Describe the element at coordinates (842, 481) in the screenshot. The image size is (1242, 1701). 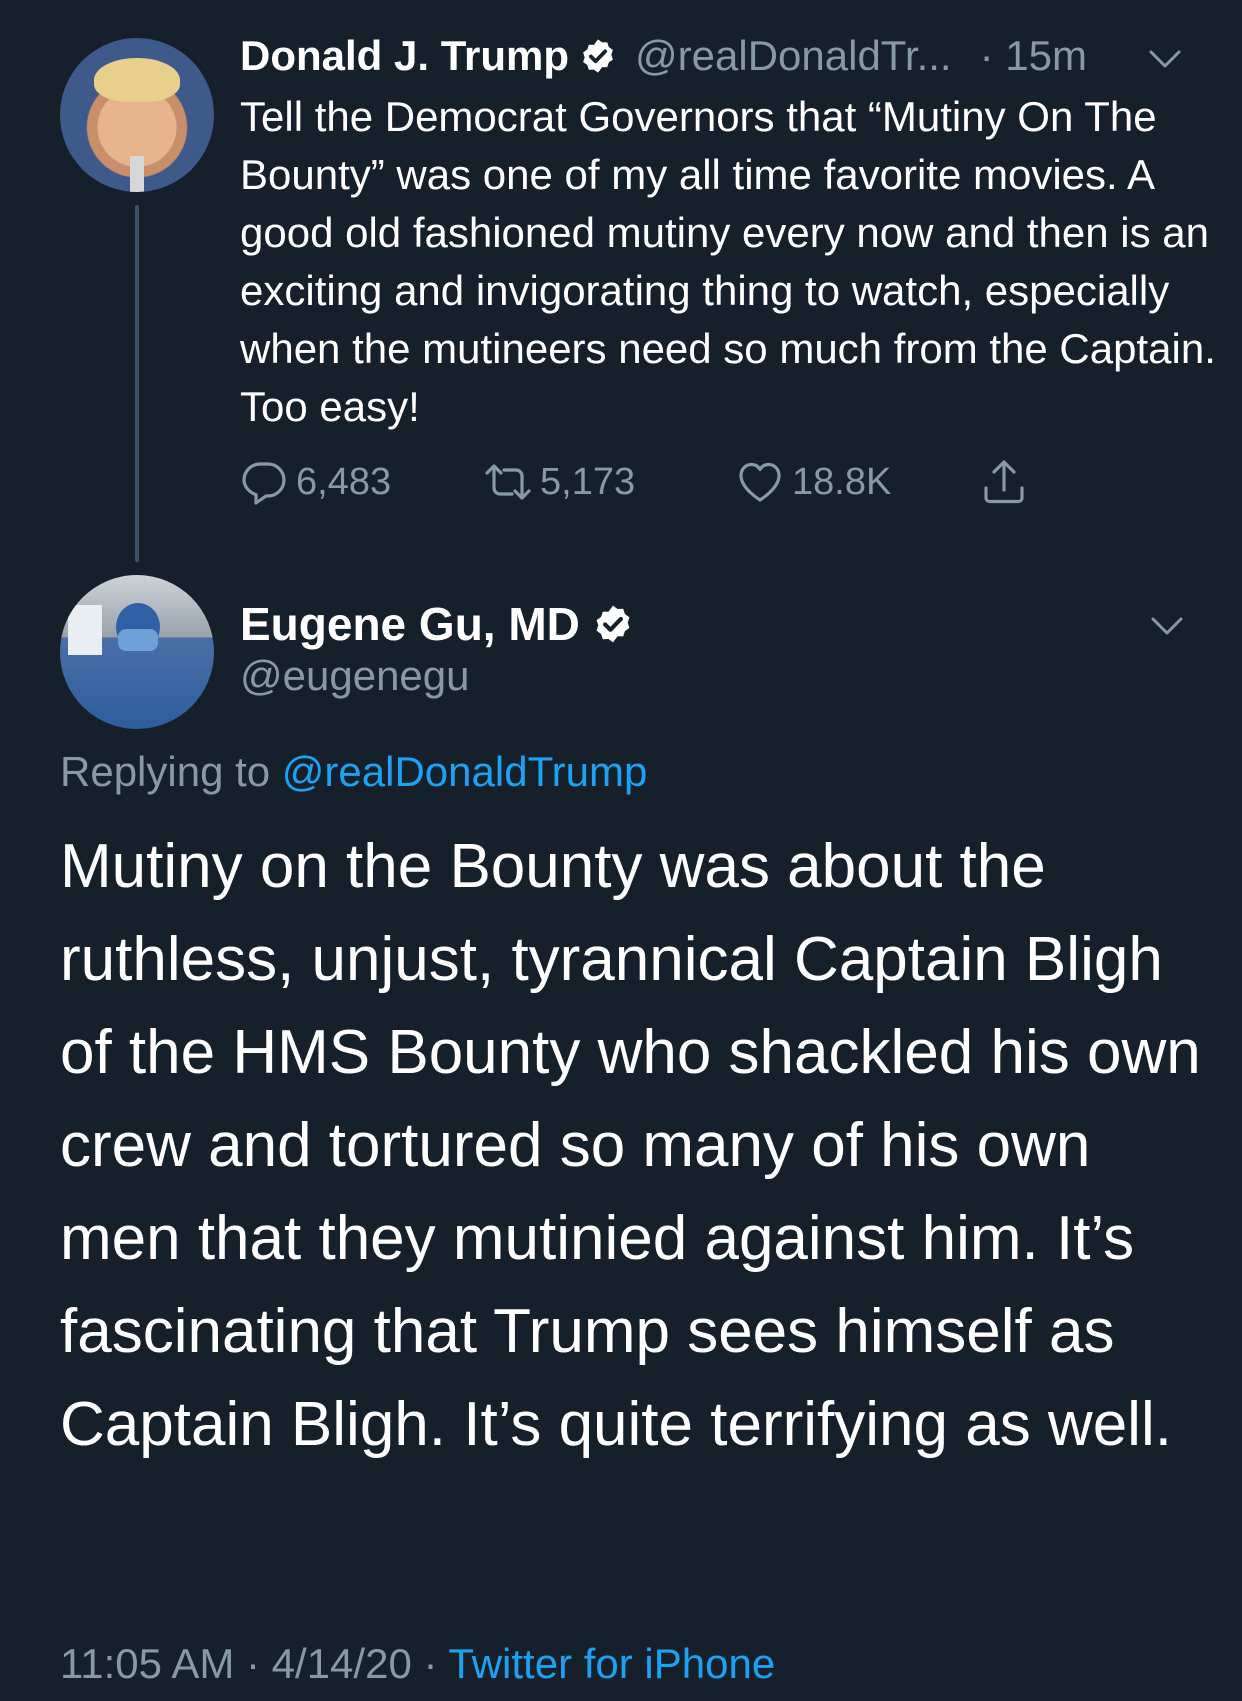
I see `like-count: 18.8K` at that location.